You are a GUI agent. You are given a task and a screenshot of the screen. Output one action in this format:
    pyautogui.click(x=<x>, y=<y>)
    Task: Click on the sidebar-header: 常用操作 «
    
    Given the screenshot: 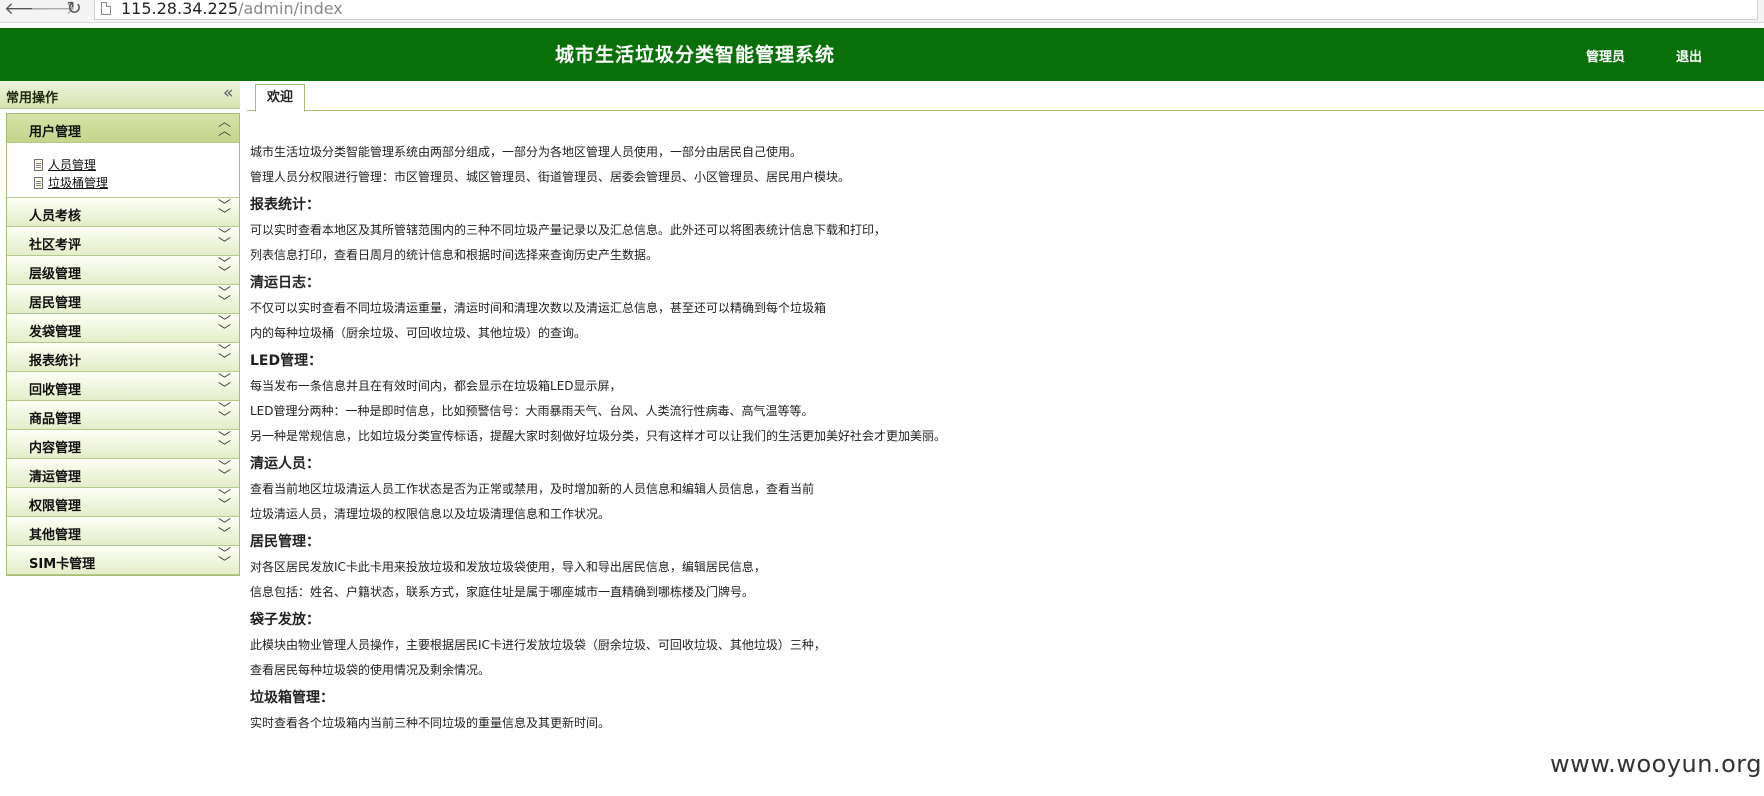 What is the action you would take?
    pyautogui.click(x=120, y=95)
    